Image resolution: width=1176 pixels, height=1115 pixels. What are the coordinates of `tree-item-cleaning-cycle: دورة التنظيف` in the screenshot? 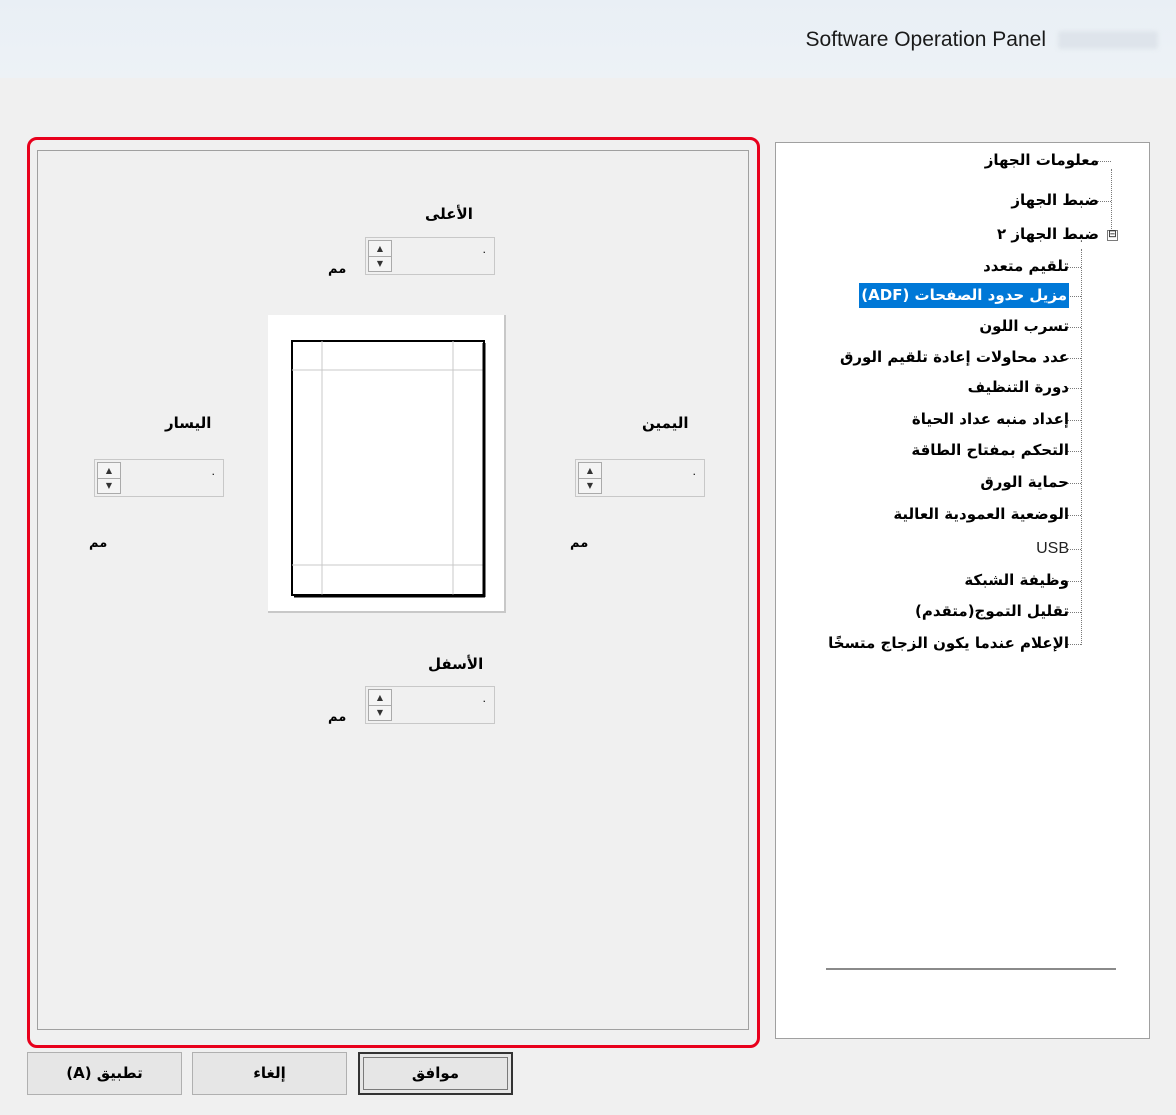 It's located at (1018, 387).